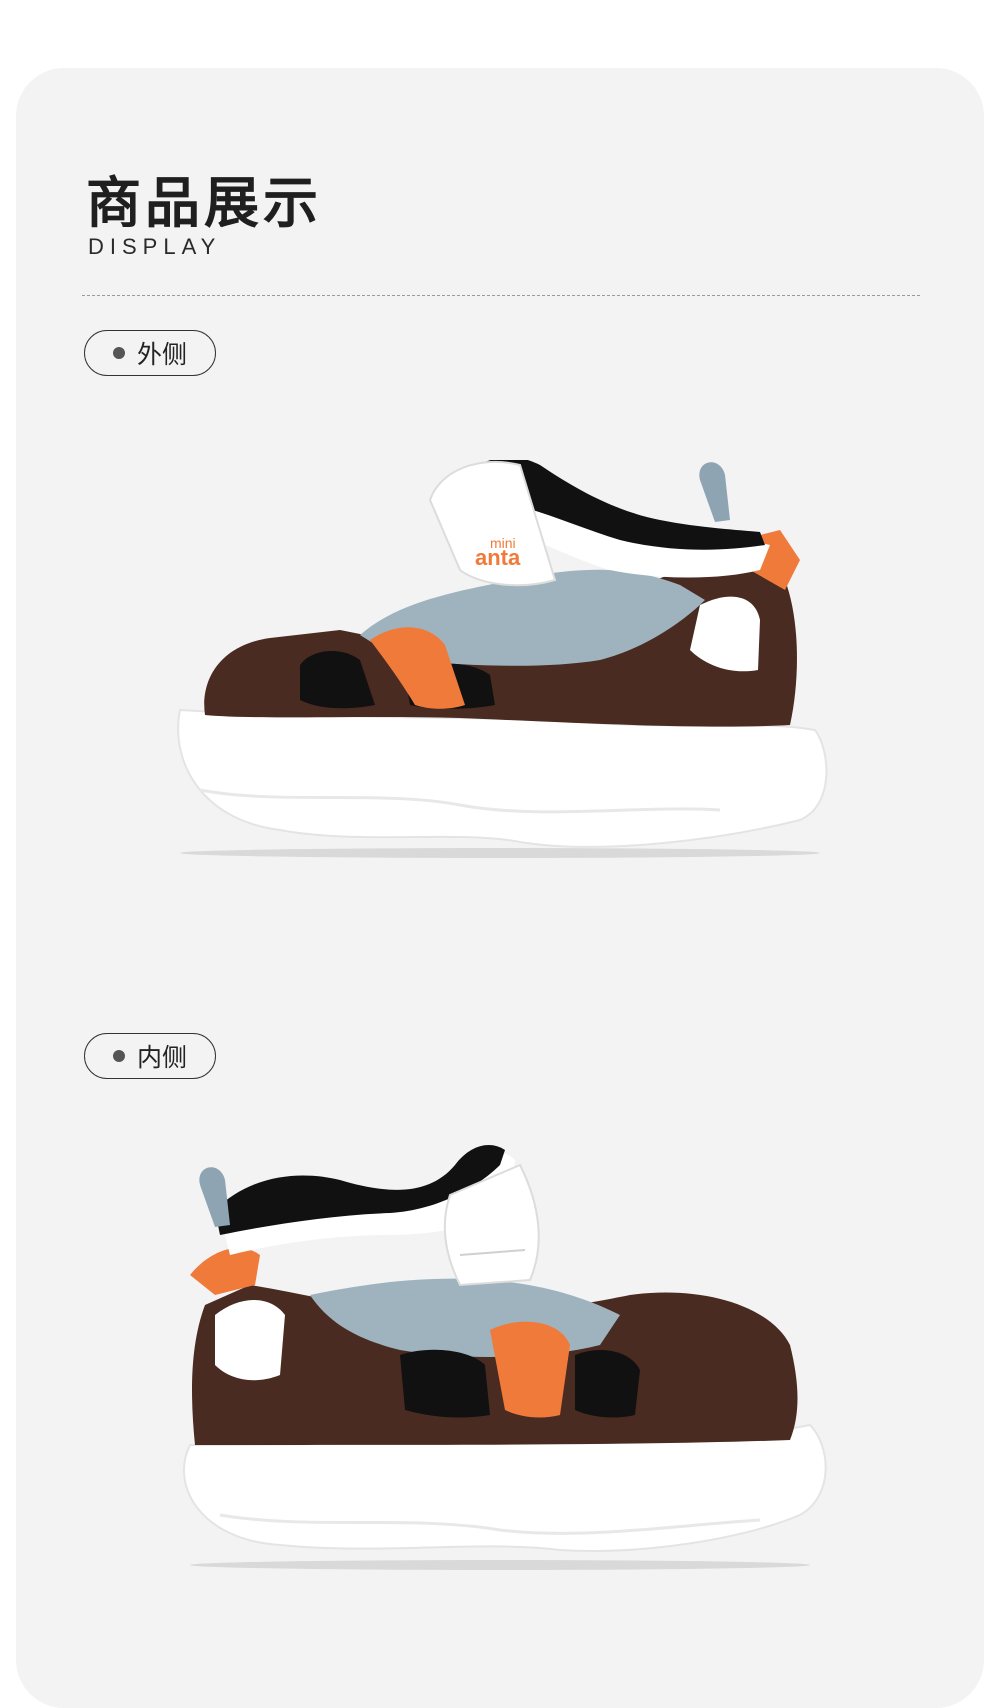  Describe the element at coordinates (155, 246) in the screenshot. I see `section-subtitle: DISPLAY` at that location.